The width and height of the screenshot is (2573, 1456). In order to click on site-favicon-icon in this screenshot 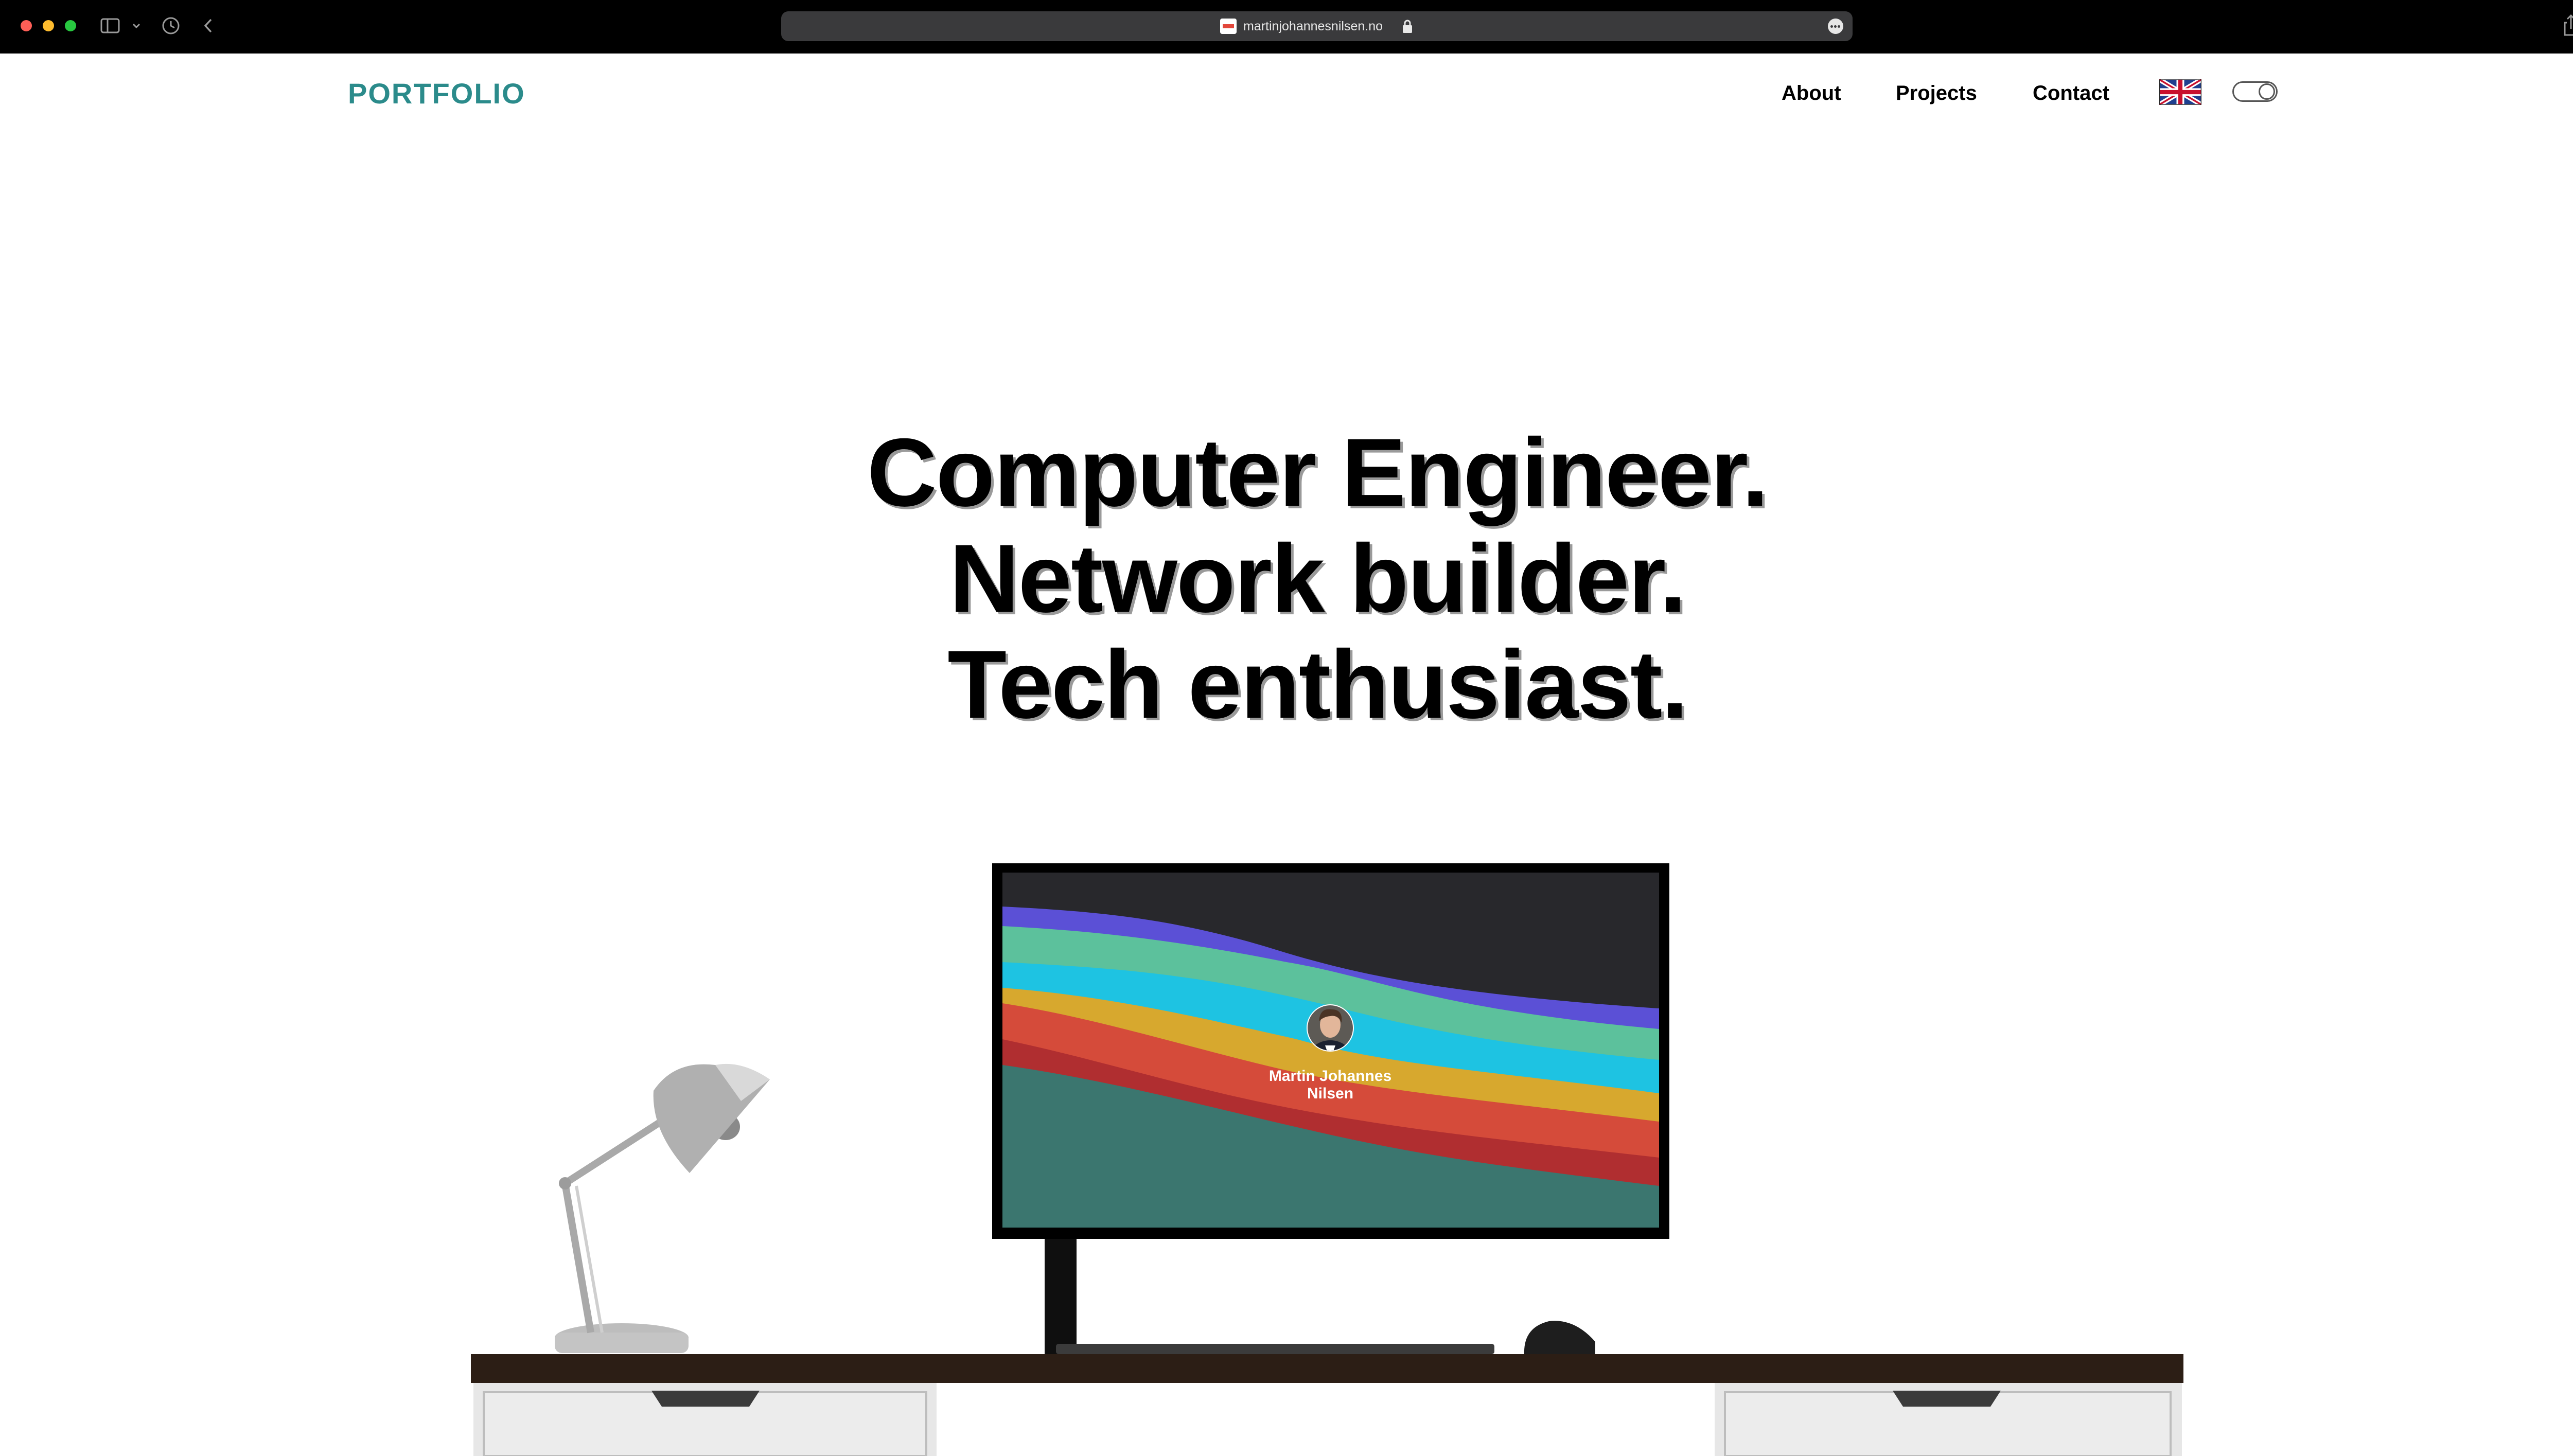, I will do `click(1228, 26)`.